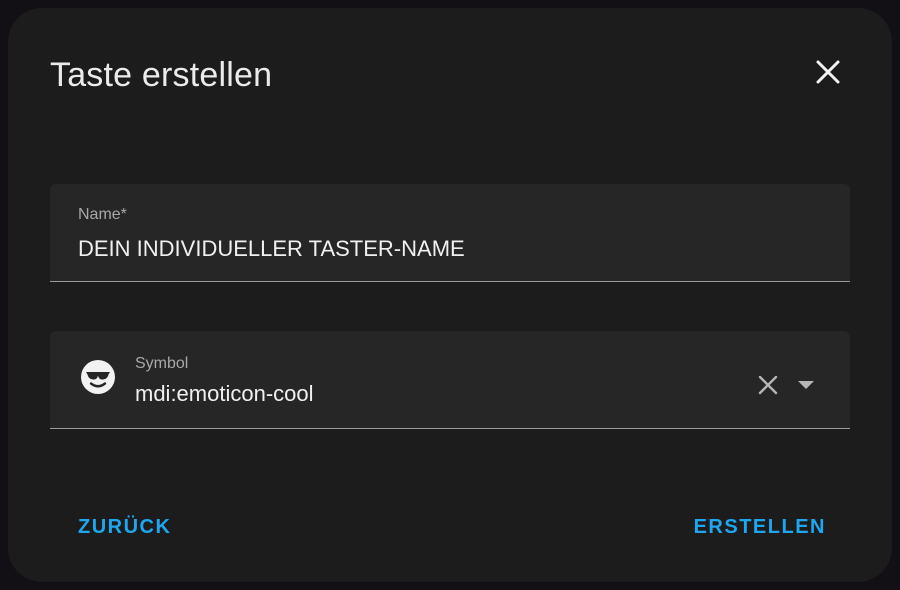 Image resolution: width=900 pixels, height=590 pixels. Describe the element at coordinates (450, 233) in the screenshot. I see `name-field: Name* DEIN INDIVIDUELLER TASTER-NAME` at that location.